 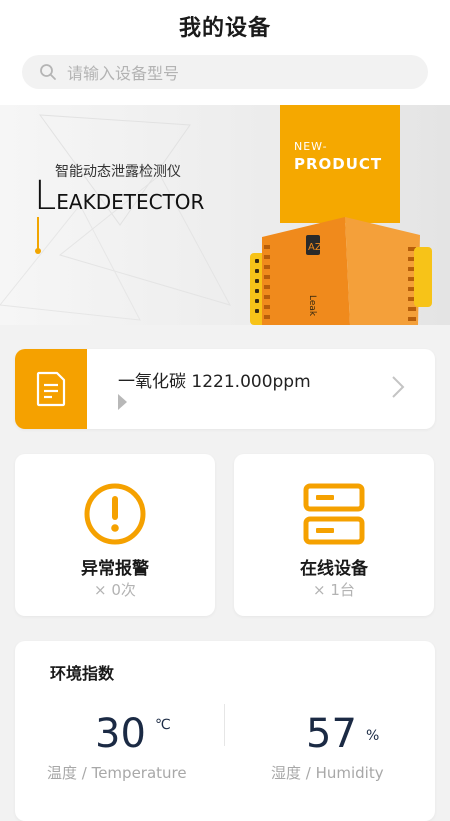 I want to click on env-divider, so click(x=224, y=725).